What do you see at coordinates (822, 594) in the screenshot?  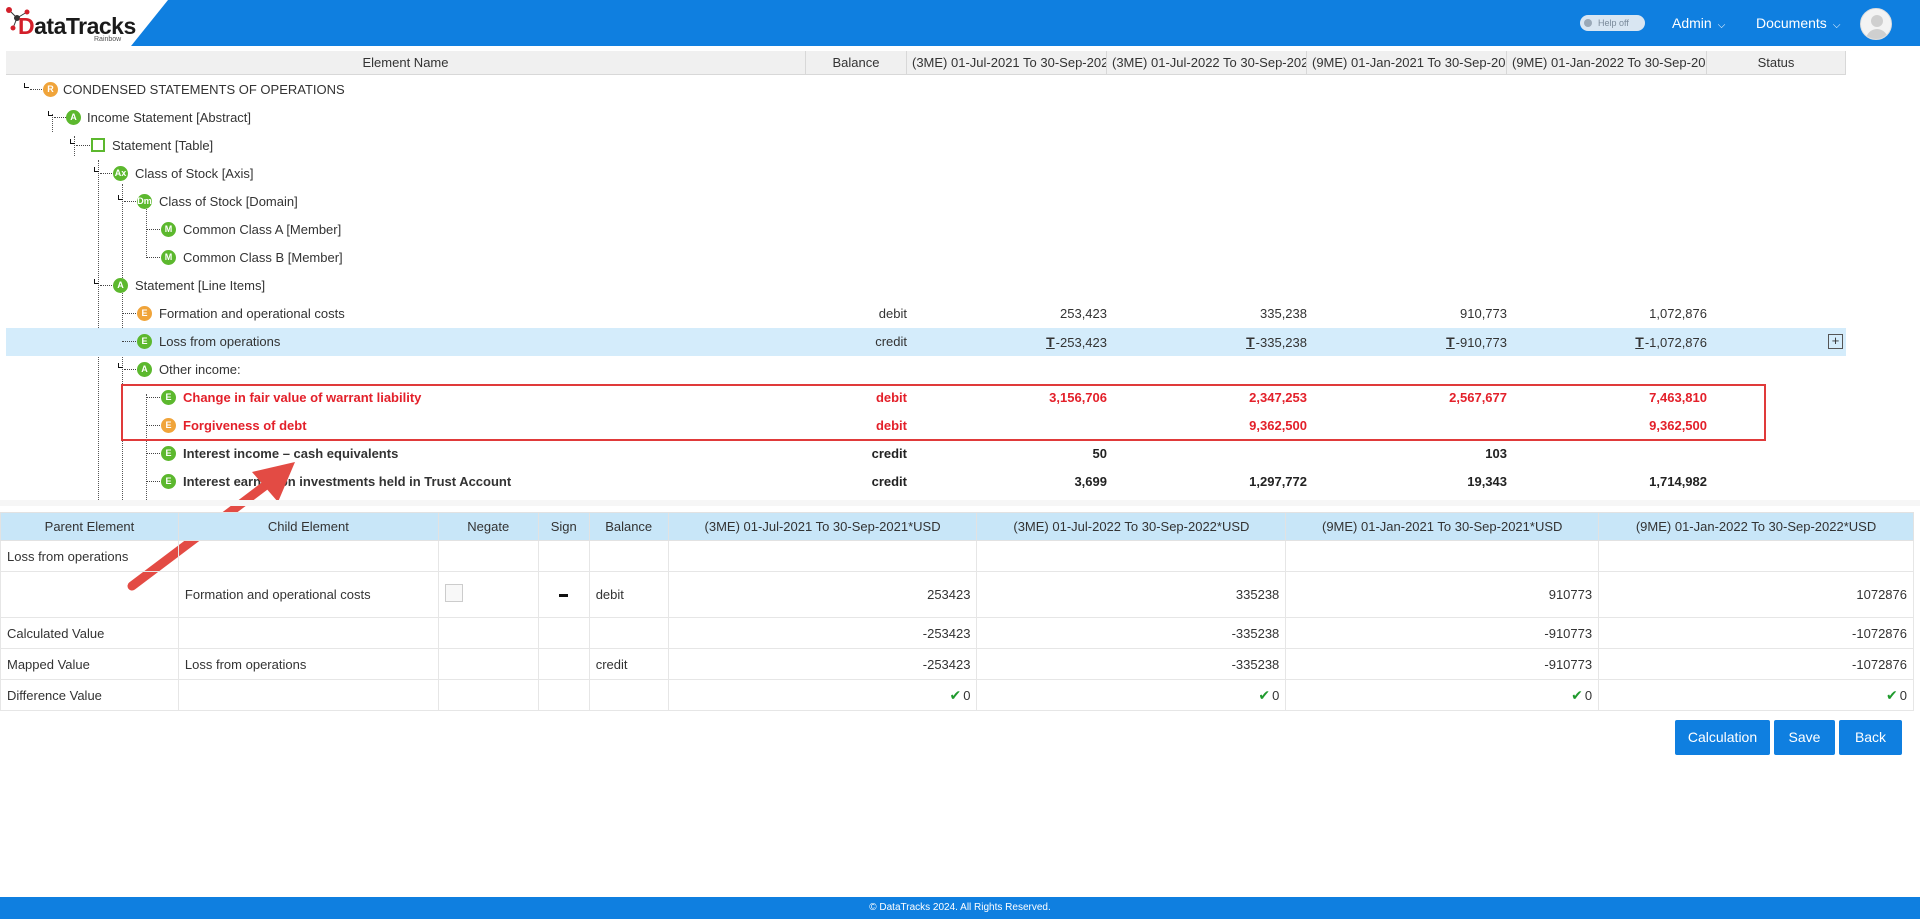 I see `value-cell: 253423` at bounding box center [822, 594].